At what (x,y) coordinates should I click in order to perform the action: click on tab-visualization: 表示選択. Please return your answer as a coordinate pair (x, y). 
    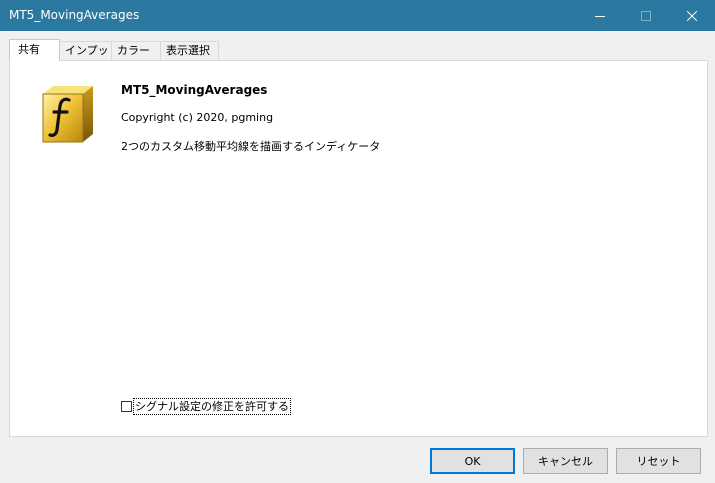
    Looking at the image, I should click on (189, 50).